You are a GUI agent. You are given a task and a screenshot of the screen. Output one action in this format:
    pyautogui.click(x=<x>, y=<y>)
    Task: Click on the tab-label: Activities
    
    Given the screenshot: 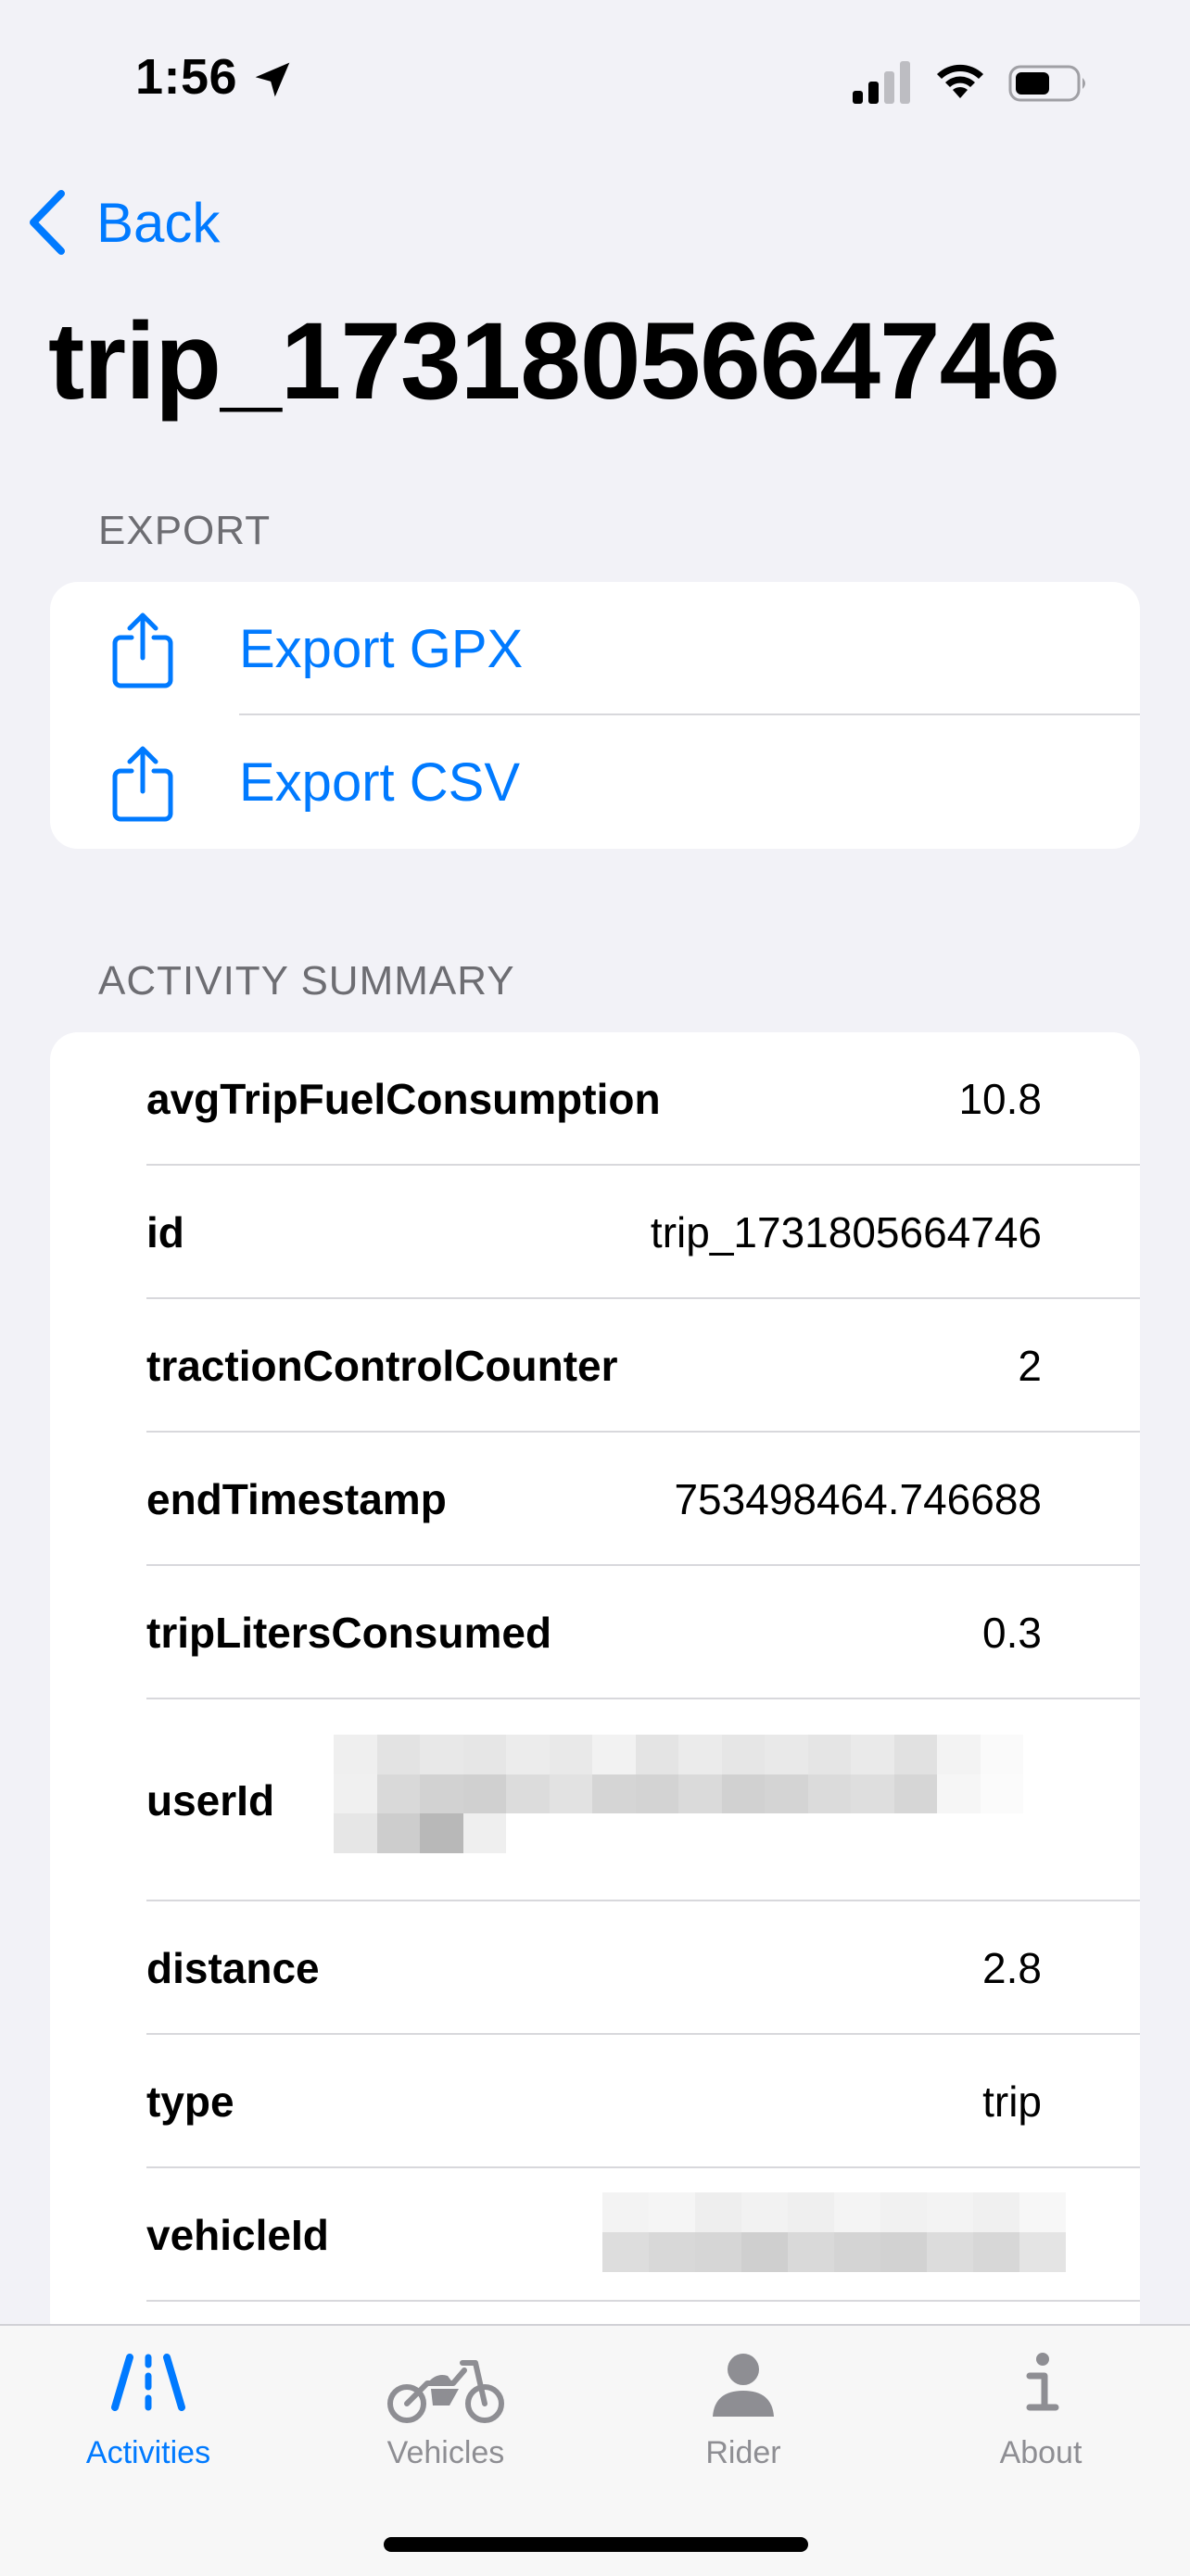 What is the action you would take?
    pyautogui.click(x=148, y=2453)
    